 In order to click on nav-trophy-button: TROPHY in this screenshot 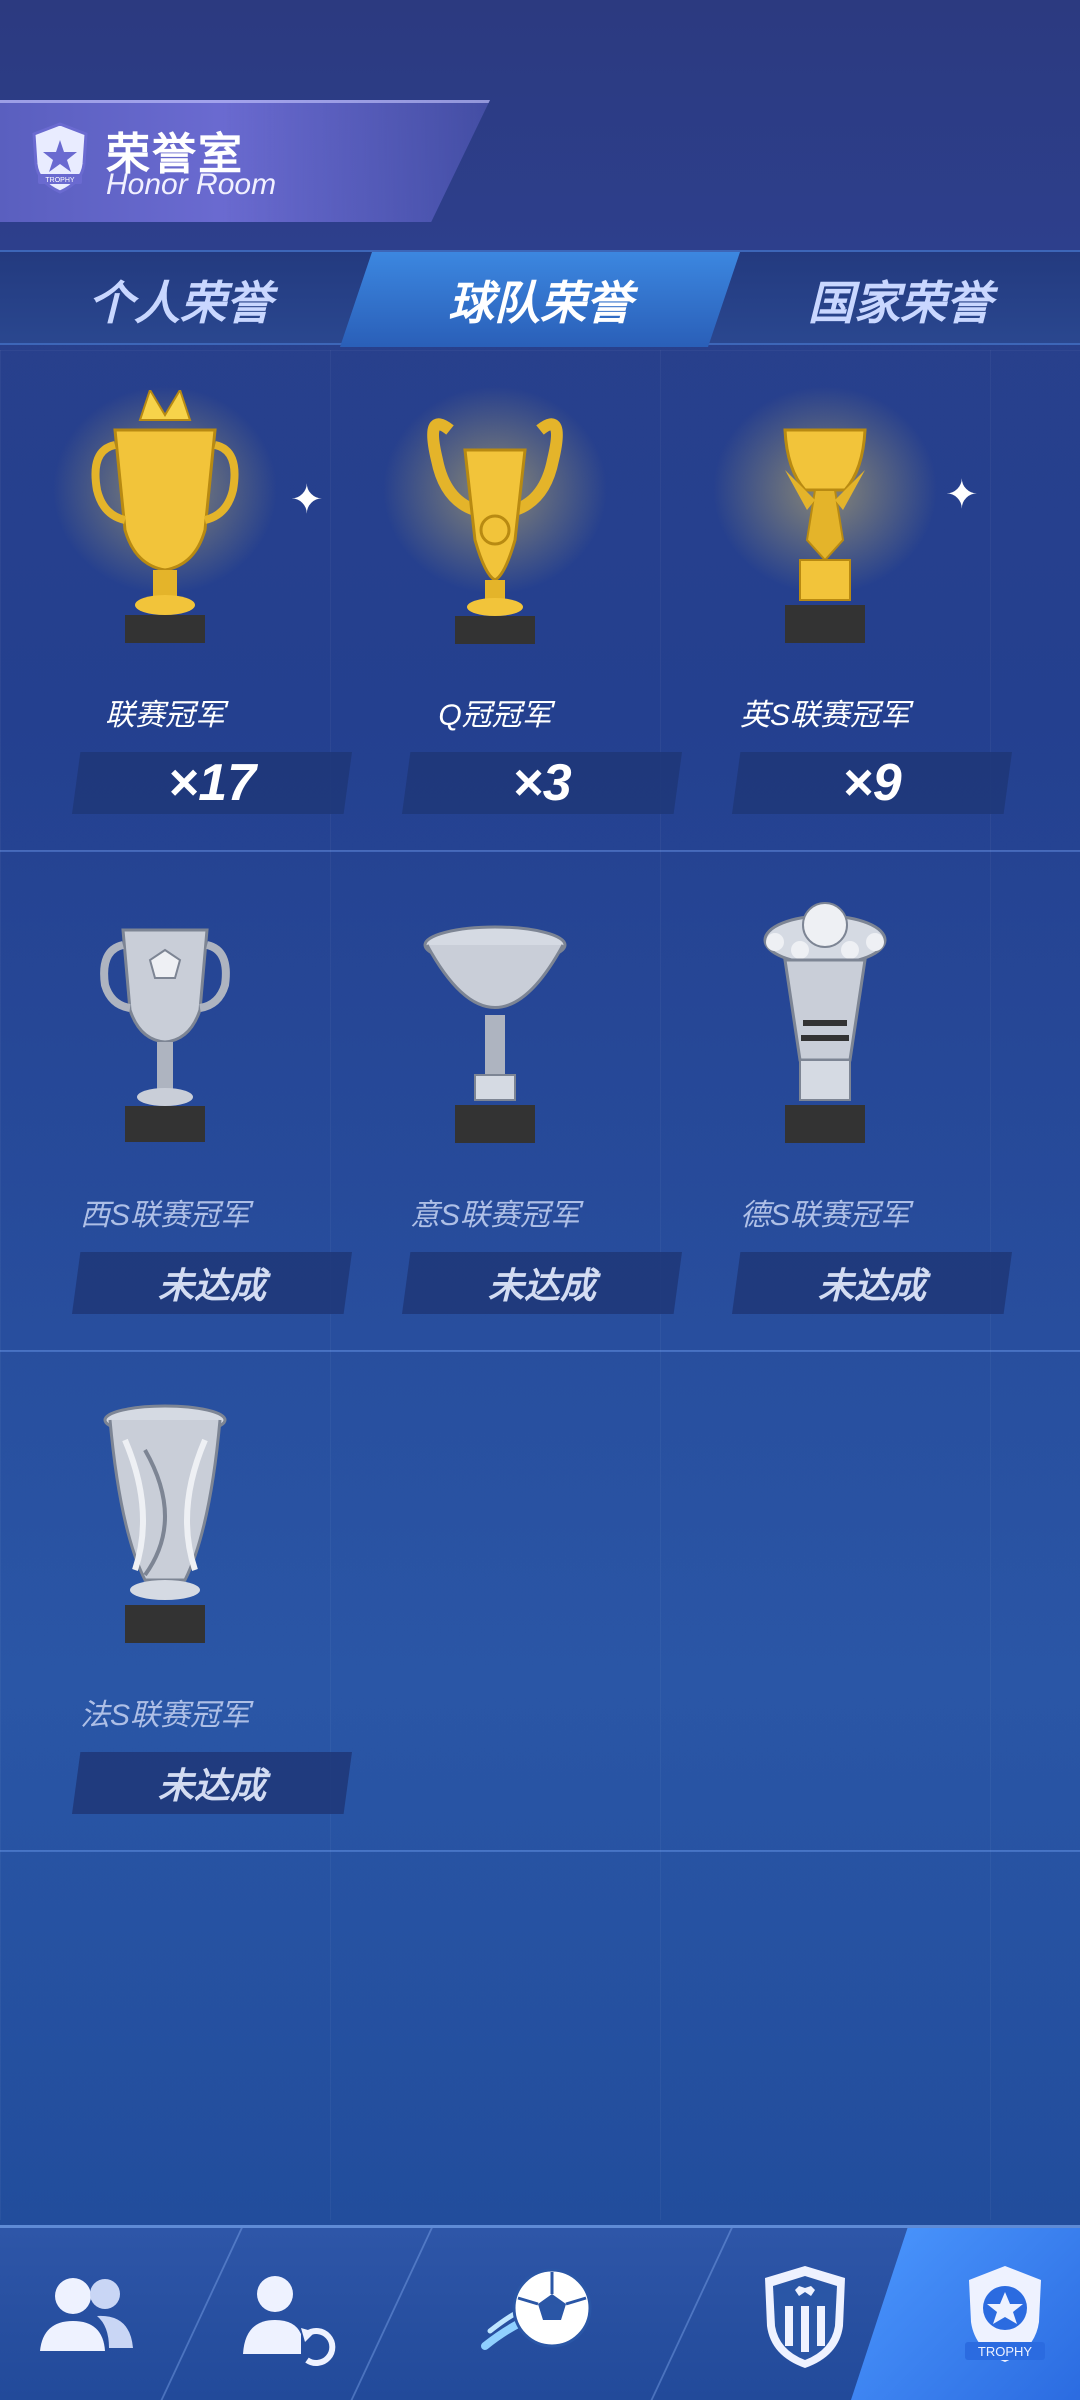, I will do `click(1005, 2314)`.